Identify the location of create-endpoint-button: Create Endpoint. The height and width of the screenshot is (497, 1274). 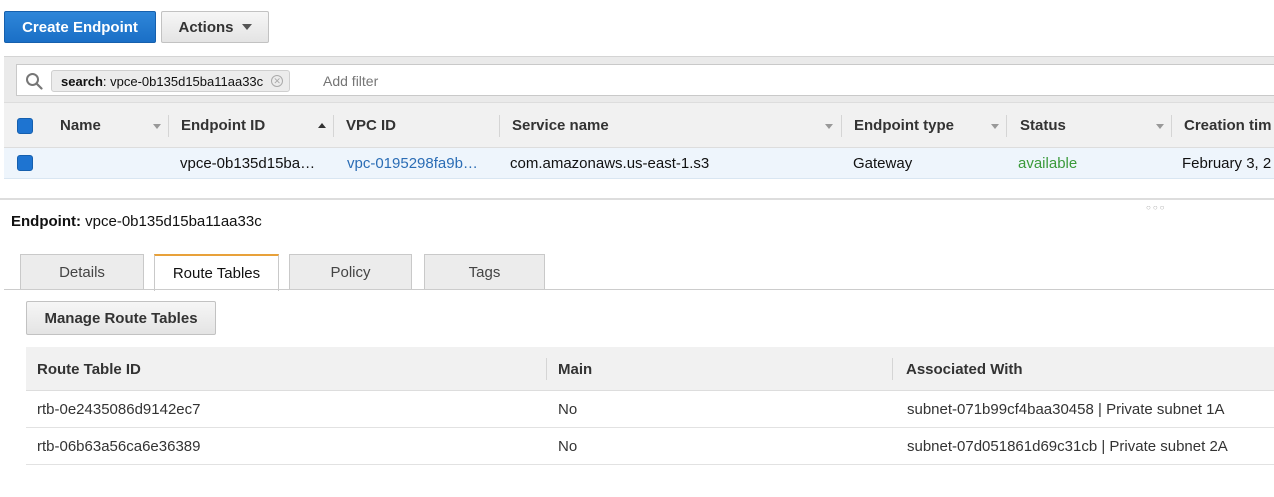
(80, 27).